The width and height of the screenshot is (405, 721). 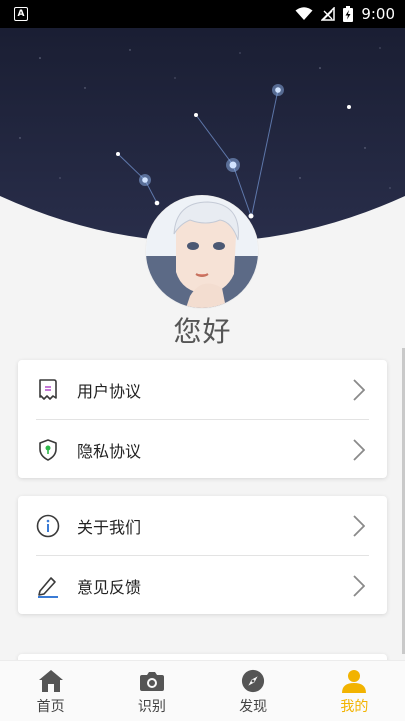 I want to click on battery-charging-icon, so click(x=348, y=14).